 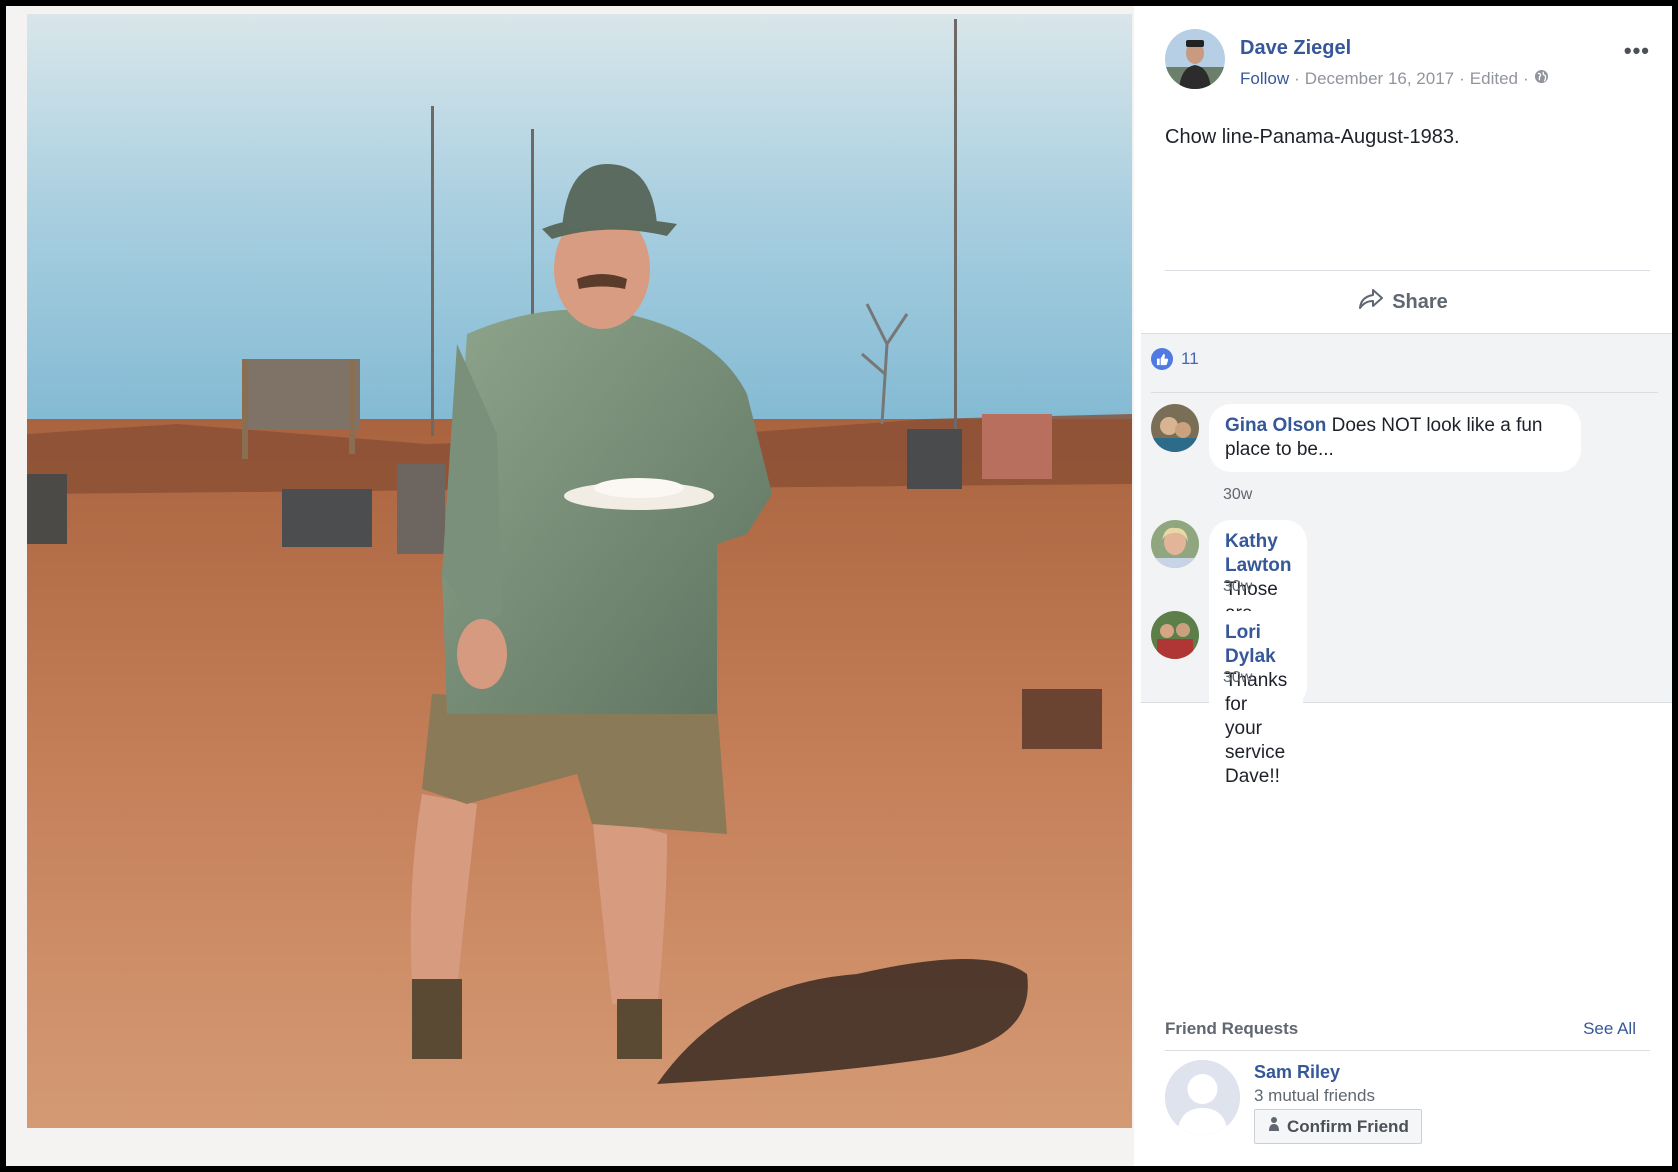 I want to click on more-options-button: •••, so click(x=1637, y=51).